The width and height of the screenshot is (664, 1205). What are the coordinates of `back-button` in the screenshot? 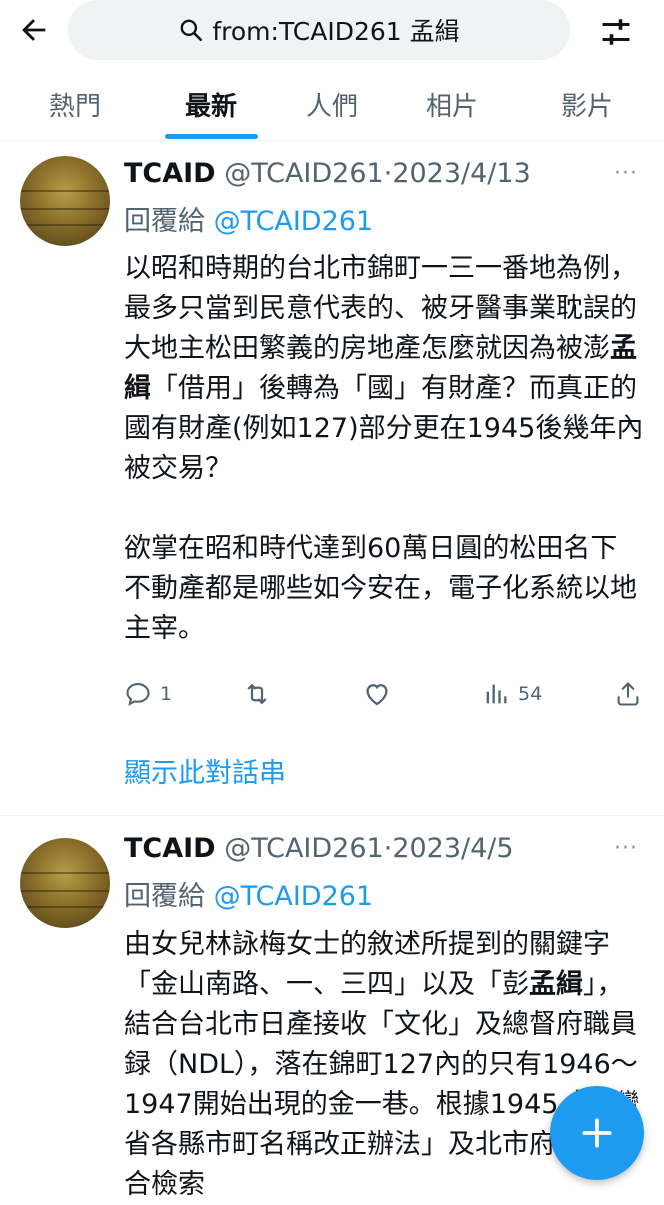 It's located at (34, 30).